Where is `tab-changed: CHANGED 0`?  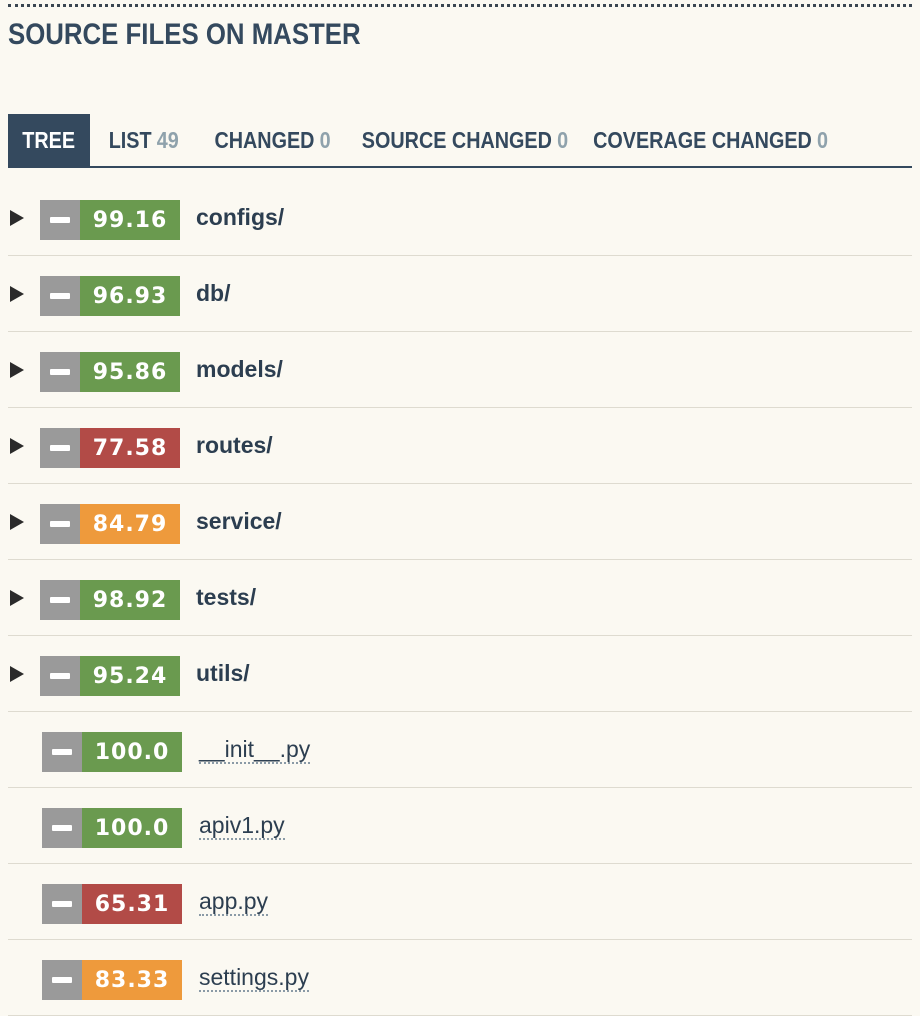
tab-changed: CHANGED 0 is located at coordinates (273, 140).